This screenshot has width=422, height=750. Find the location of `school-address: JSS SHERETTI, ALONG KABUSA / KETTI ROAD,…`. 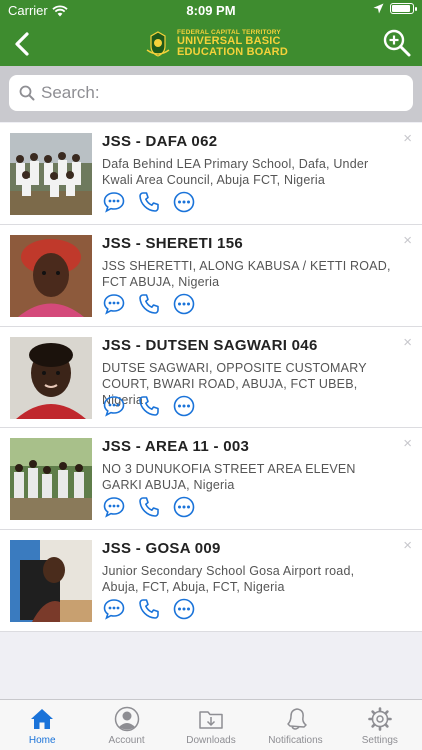

school-address: JSS SHERETTI, ALONG KABUSA / KETTI ROAD,… is located at coordinates (246, 273).